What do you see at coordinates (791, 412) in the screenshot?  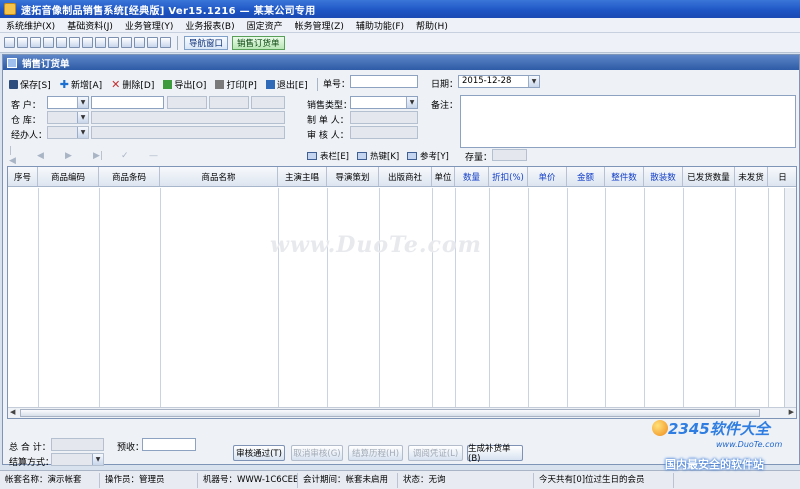 I see `scroll-right-icon: ▶` at bounding box center [791, 412].